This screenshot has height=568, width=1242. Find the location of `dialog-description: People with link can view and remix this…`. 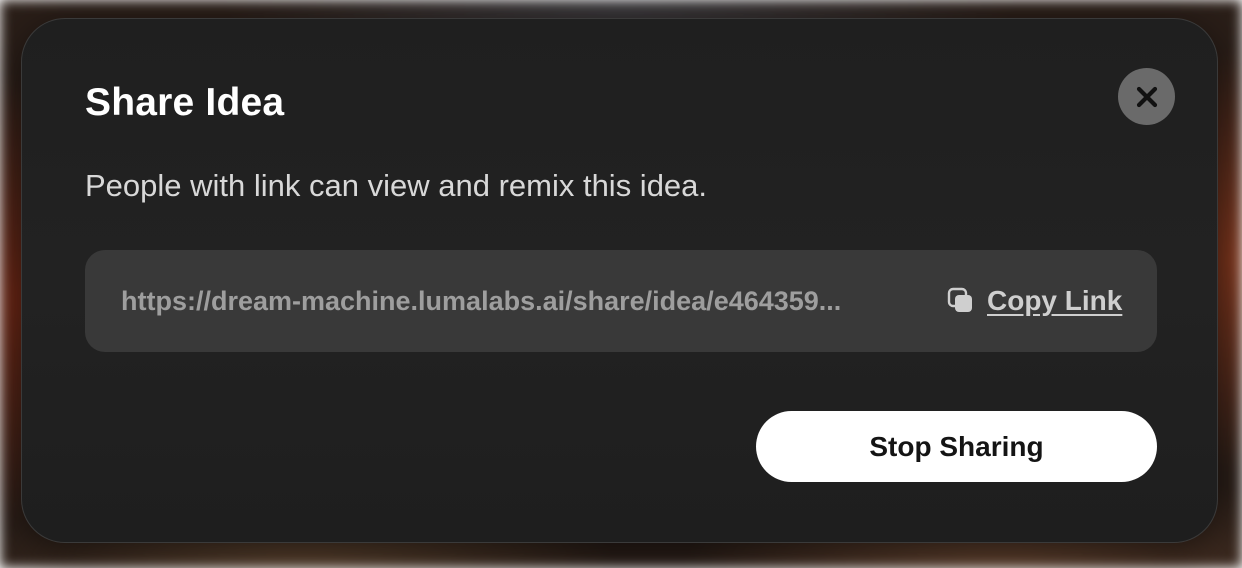

dialog-description: People with link can view and remix this… is located at coordinates (396, 185).